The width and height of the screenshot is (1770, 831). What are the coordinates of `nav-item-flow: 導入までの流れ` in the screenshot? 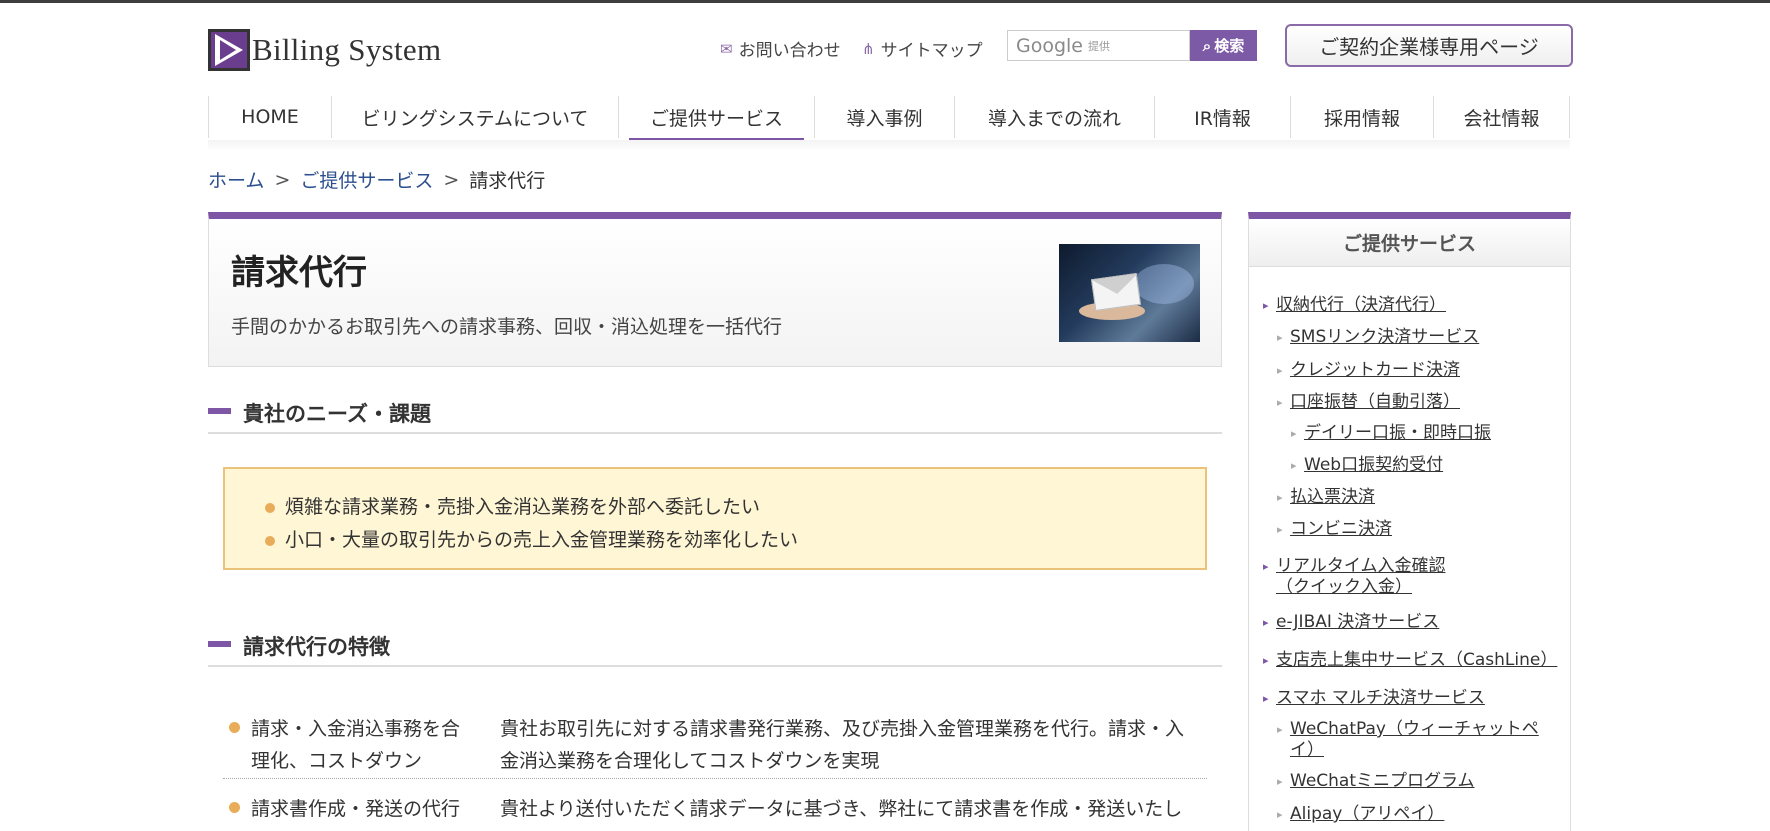 It's located at (1054, 117).